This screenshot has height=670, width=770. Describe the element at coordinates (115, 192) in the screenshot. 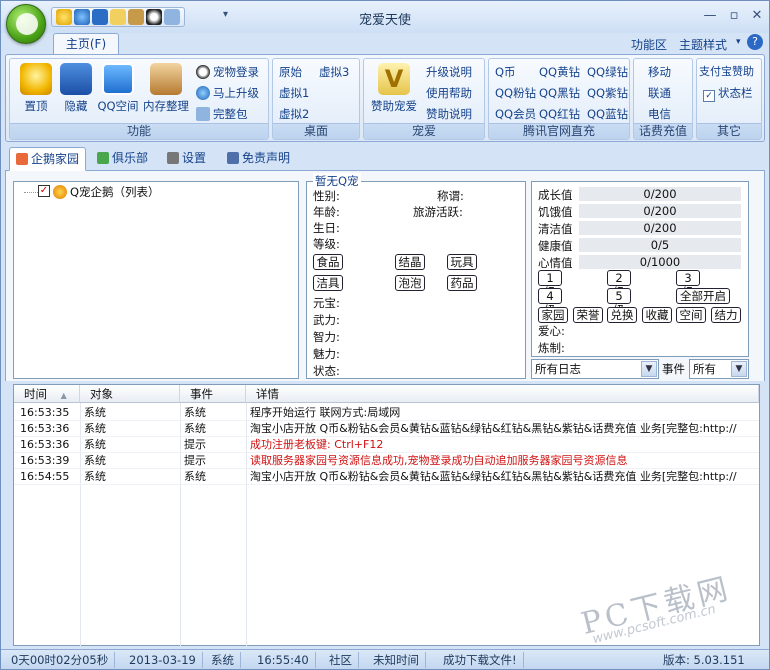

I see `tree-root-label: Q宠企鹅（列表）` at that location.